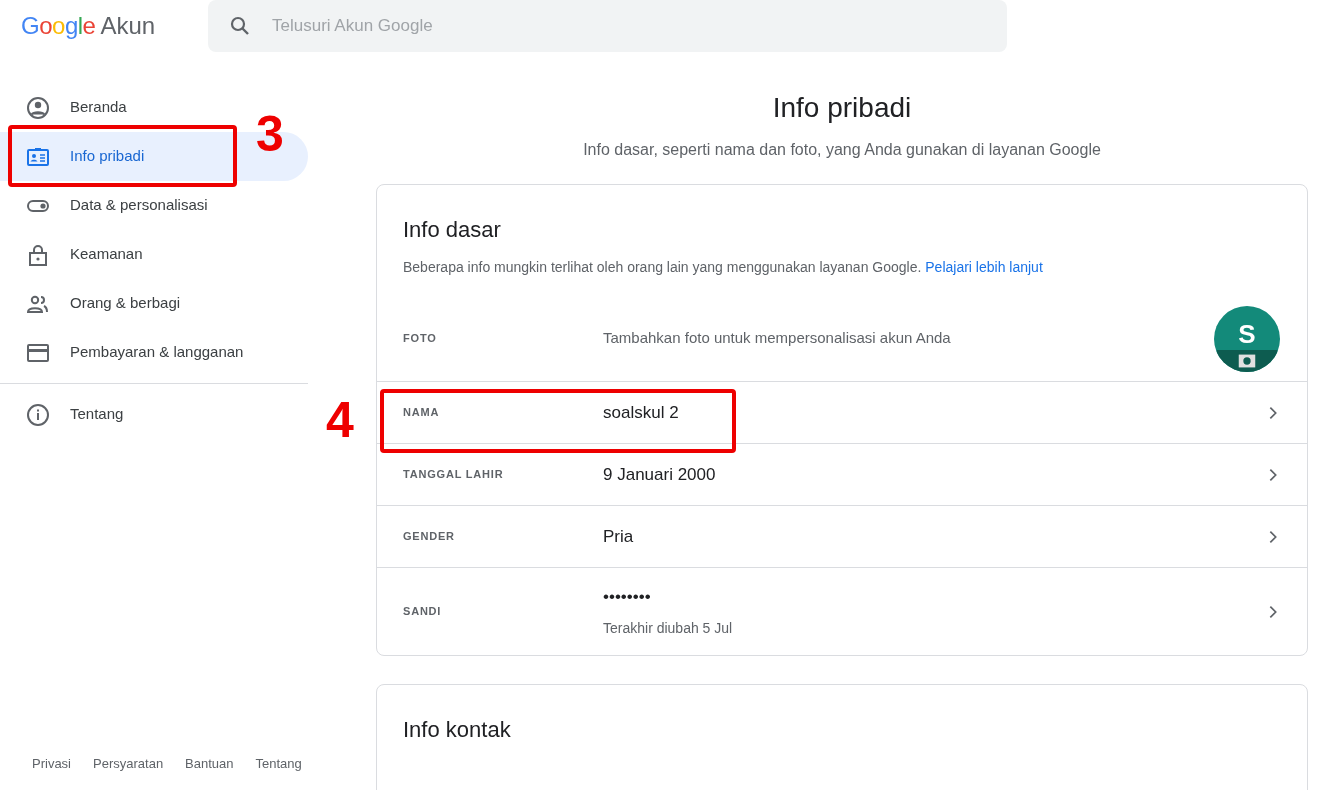  Describe the element at coordinates (154, 254) in the screenshot. I see `sidebar-item: Keamanan` at that location.